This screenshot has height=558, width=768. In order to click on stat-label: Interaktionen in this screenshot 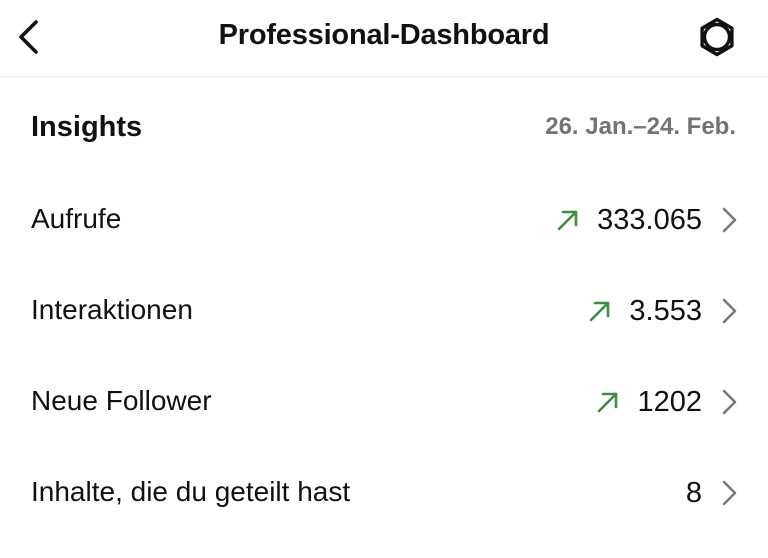, I will do `click(112, 309)`.